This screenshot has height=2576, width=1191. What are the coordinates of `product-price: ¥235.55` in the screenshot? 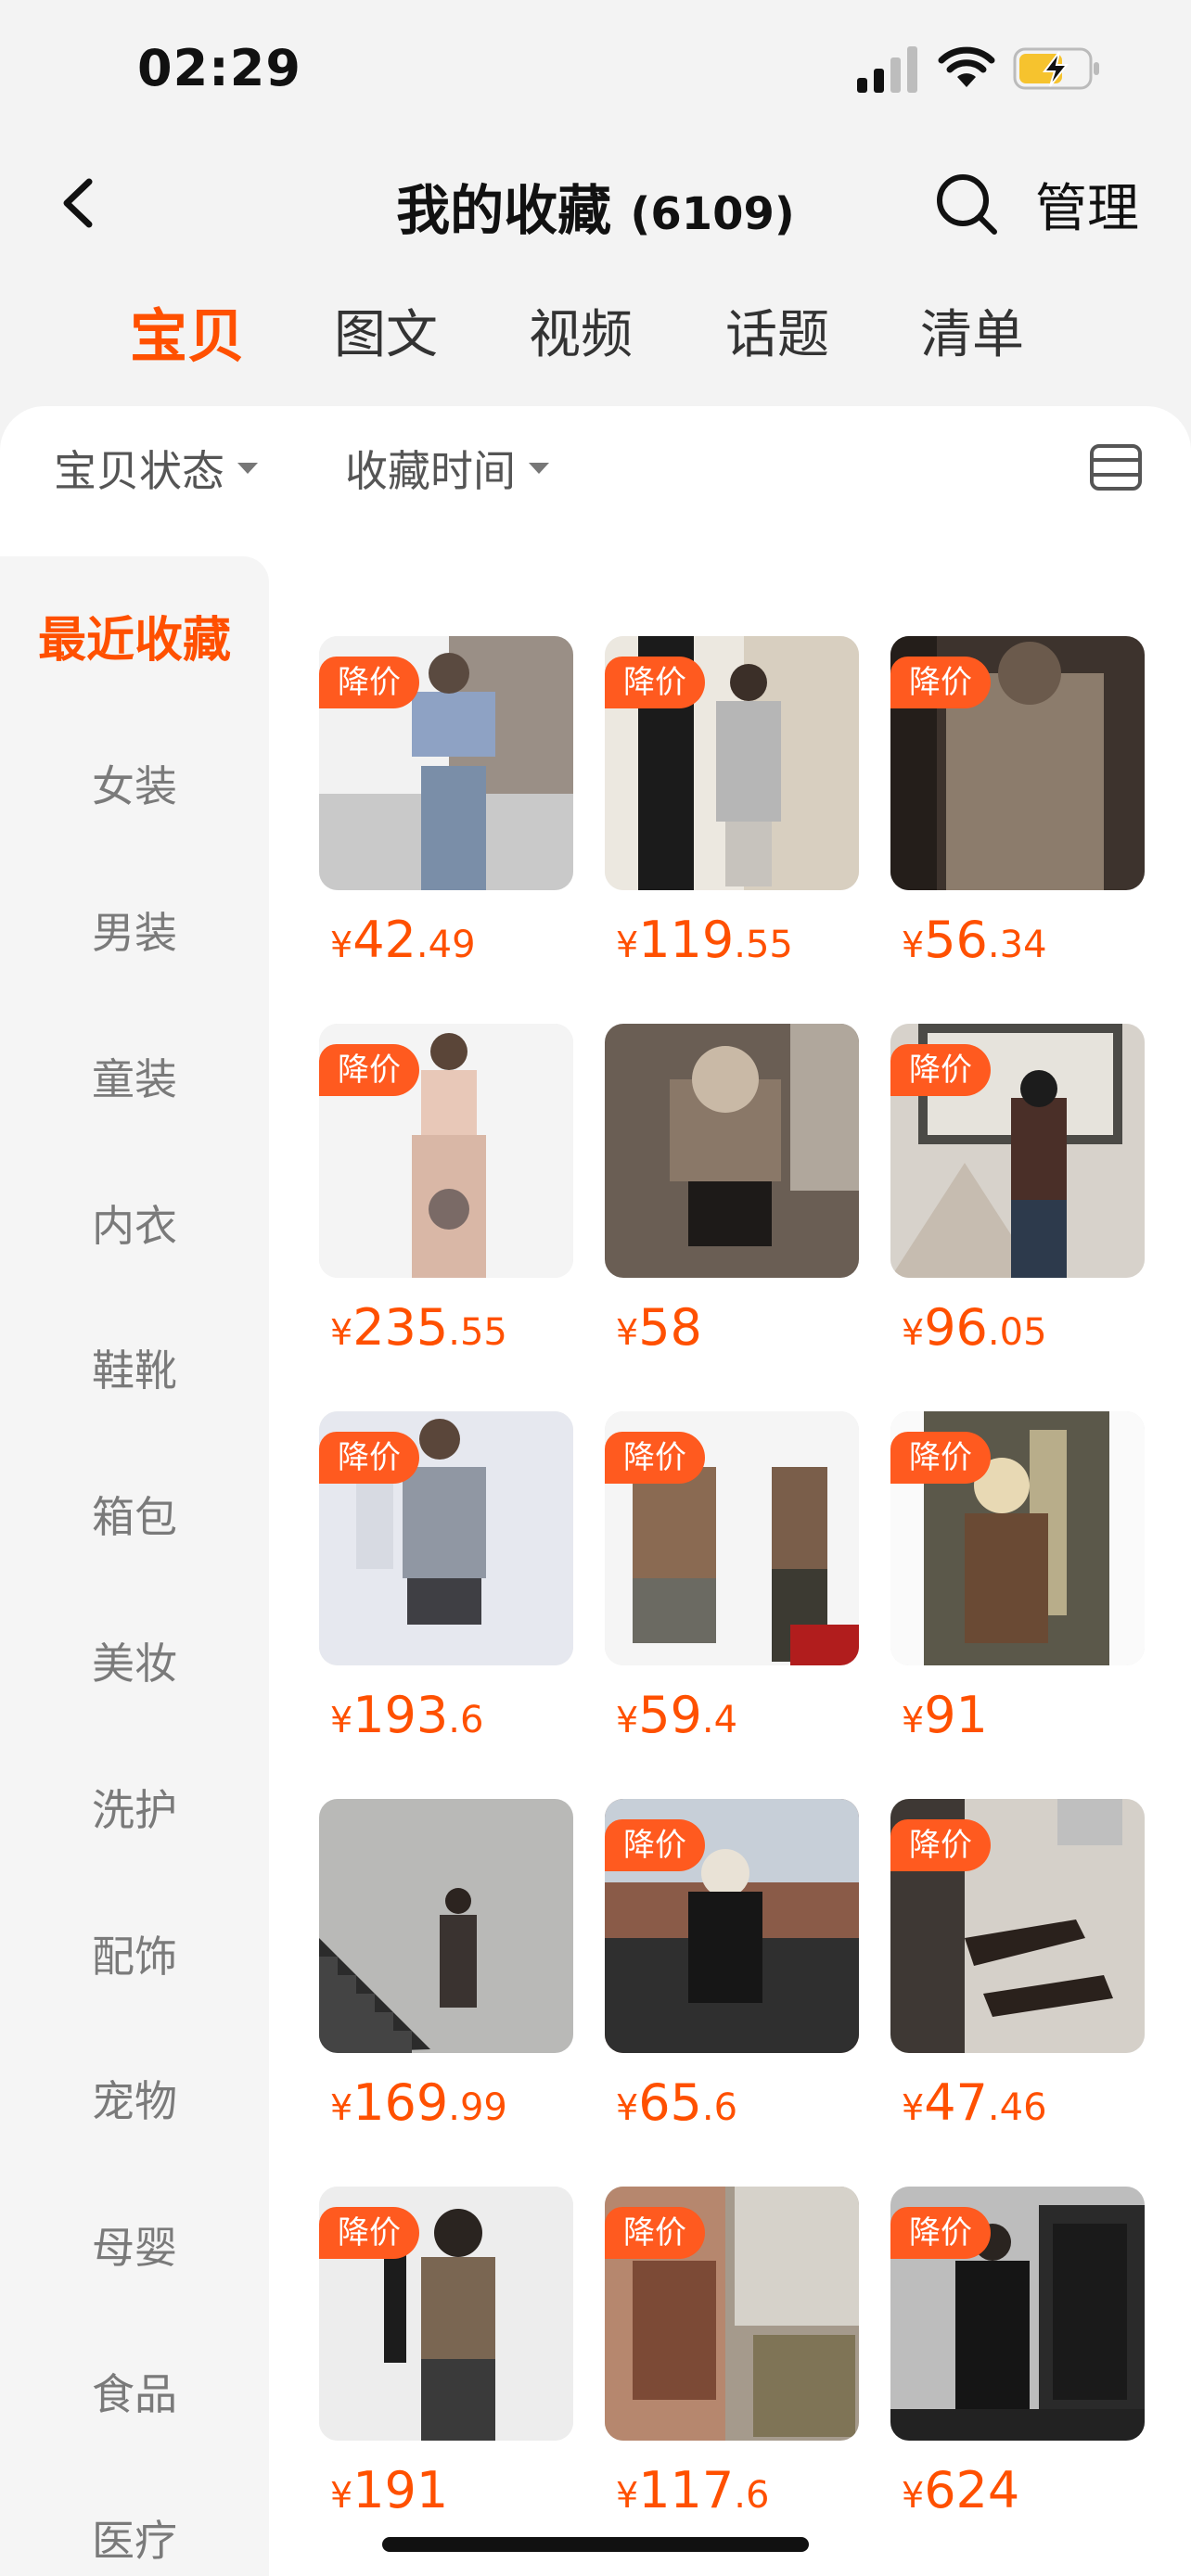 It's located at (418, 1327).